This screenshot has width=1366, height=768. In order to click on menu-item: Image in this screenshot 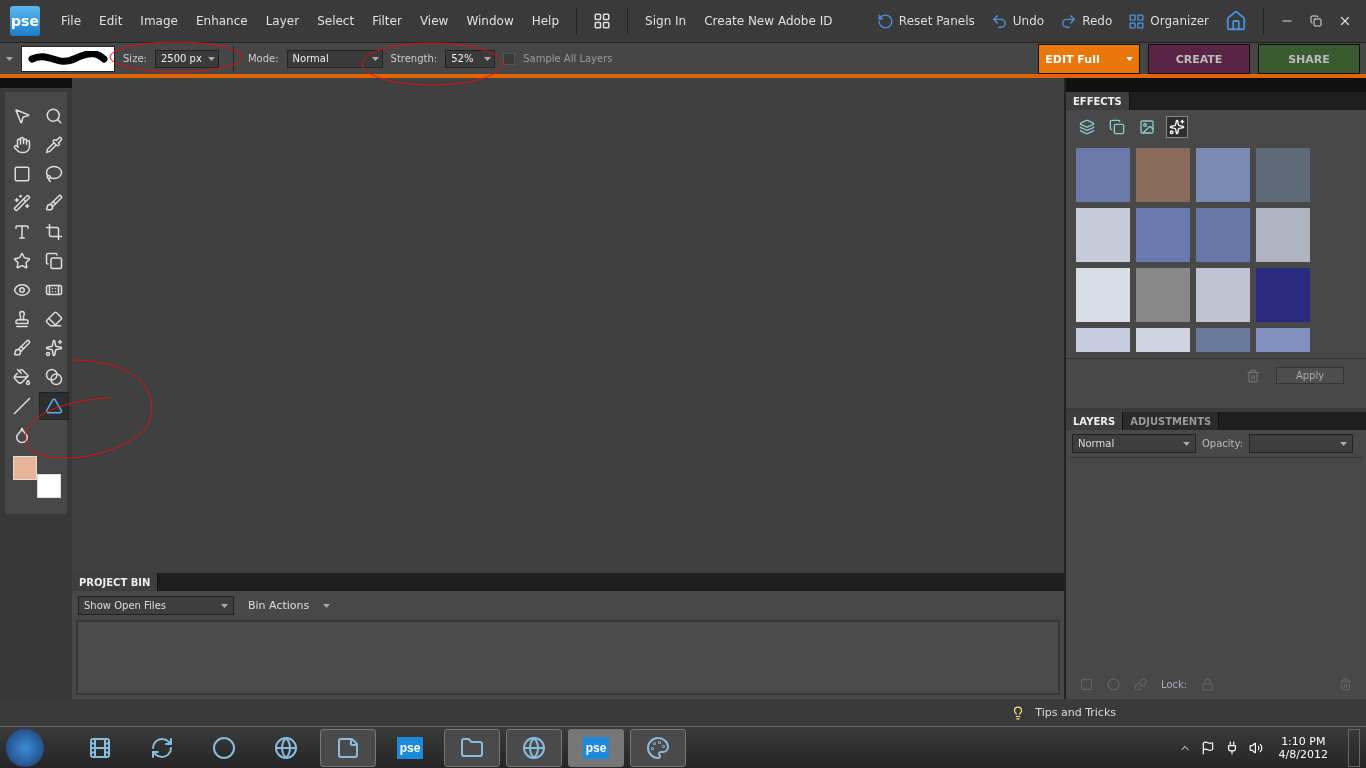, I will do `click(159, 21)`.